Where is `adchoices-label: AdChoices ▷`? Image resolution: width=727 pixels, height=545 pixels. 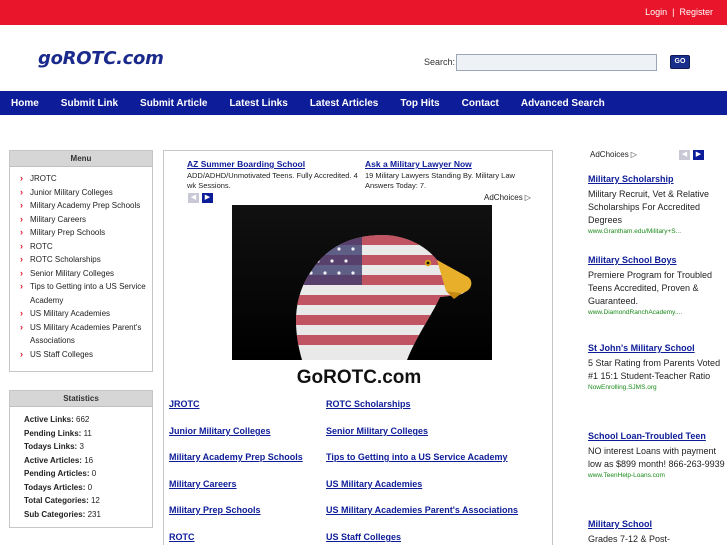 adchoices-label: AdChoices ▷ is located at coordinates (507, 197).